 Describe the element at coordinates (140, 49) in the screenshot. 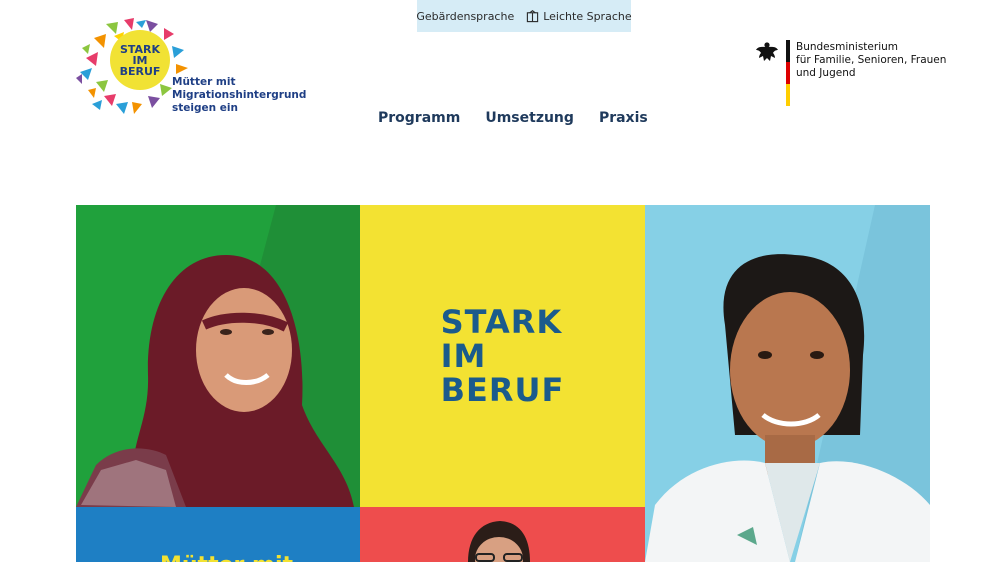

I see `logo-text-1: STARK` at that location.